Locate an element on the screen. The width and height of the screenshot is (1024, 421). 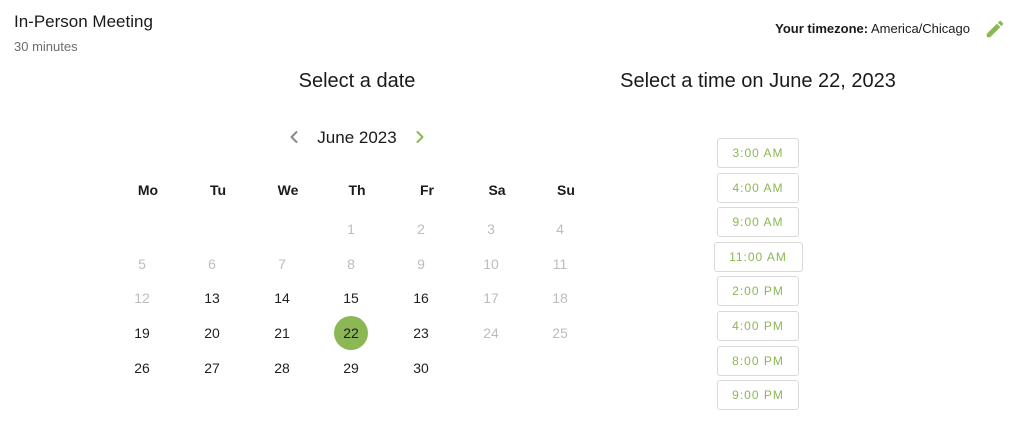
timezone-display: Your timezone: America/Chicago is located at coordinates (872, 28).